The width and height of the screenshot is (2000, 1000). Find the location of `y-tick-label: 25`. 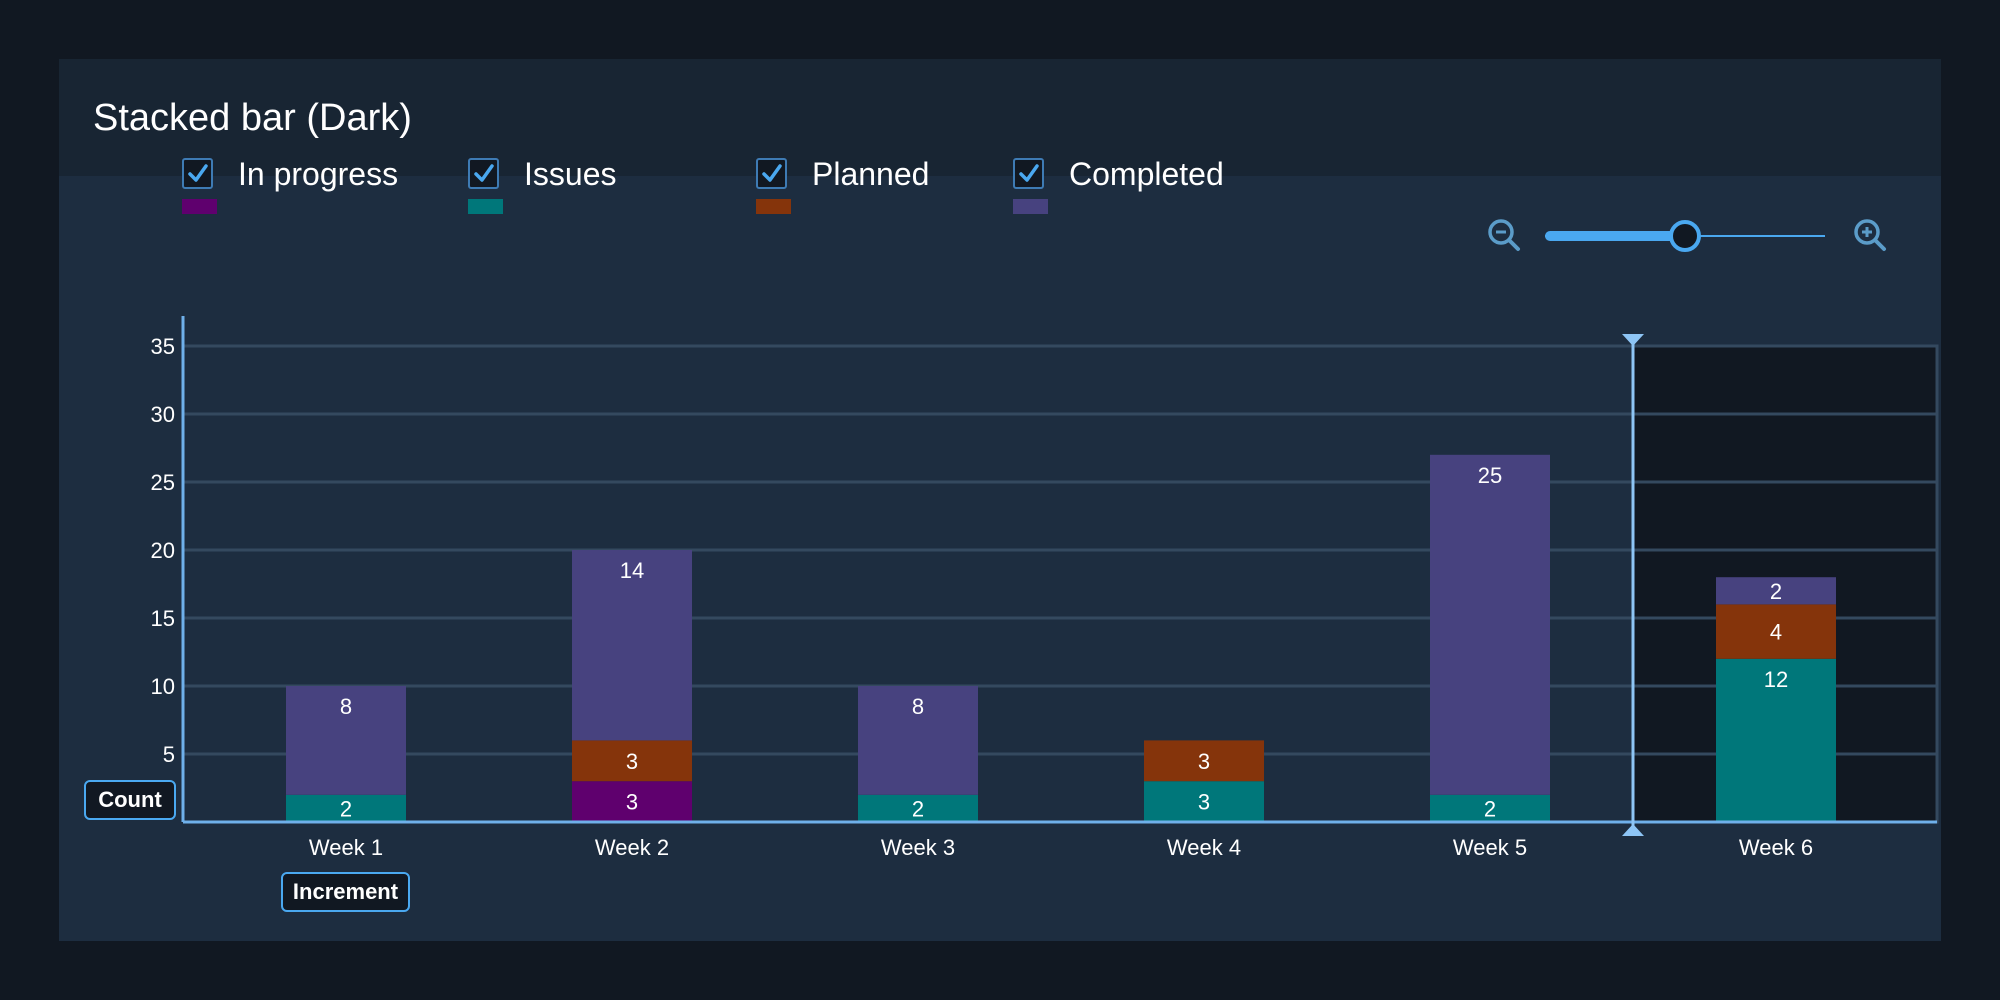

y-tick-label: 25 is located at coordinates (163, 482).